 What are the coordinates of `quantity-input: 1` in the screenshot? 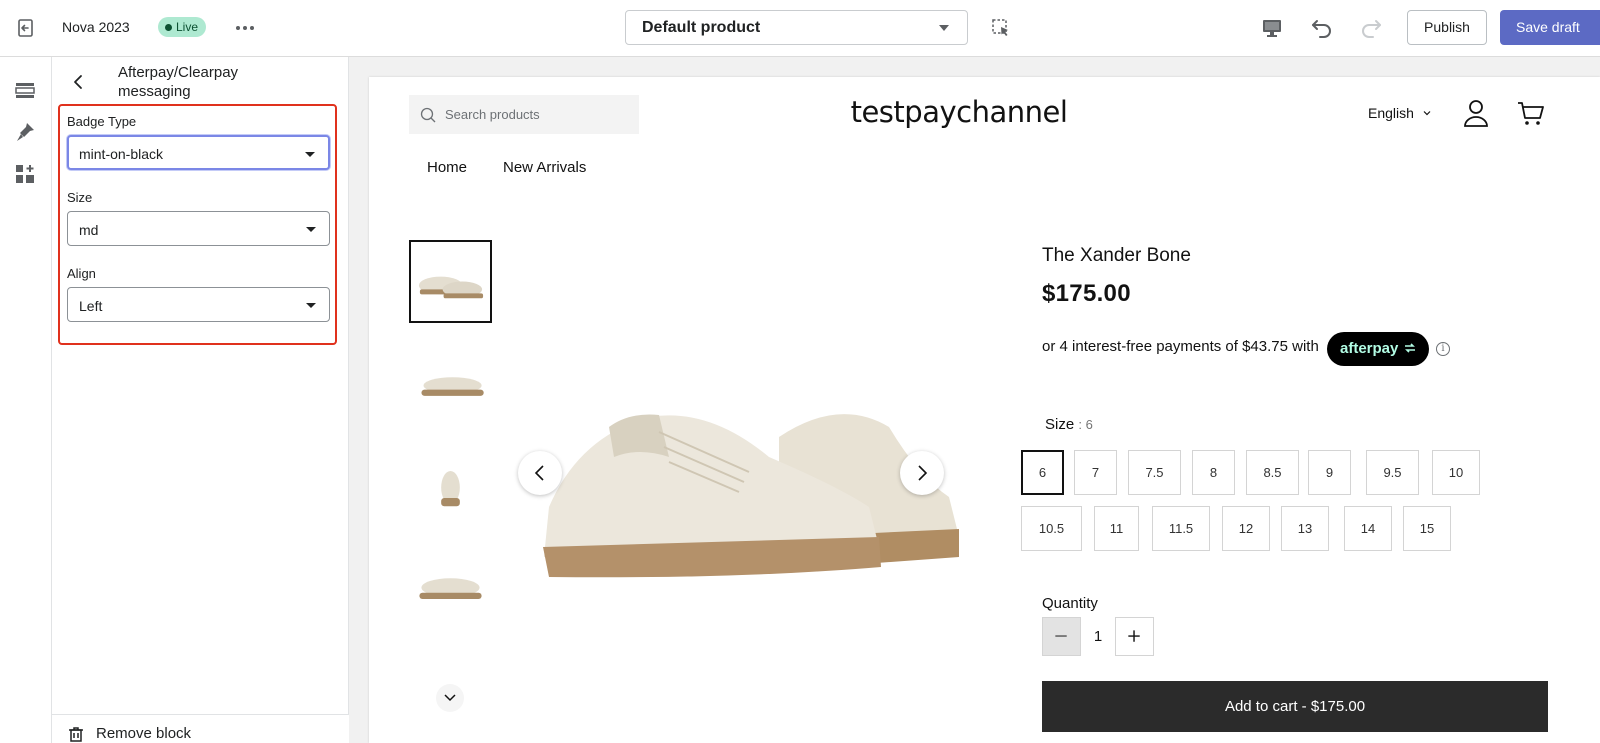 It's located at (1098, 636).